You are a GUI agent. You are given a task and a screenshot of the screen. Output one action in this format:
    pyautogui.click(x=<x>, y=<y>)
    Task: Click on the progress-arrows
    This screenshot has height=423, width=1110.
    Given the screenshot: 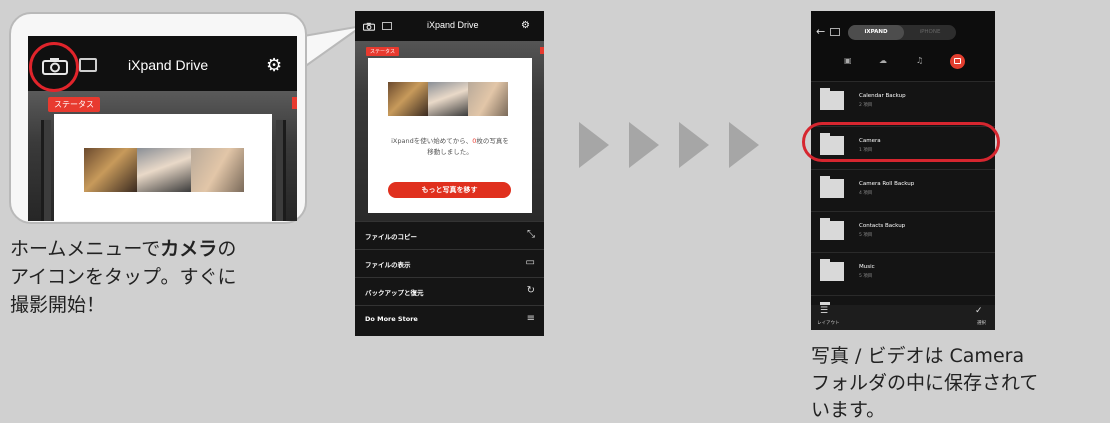 What is the action you would take?
    pyautogui.click(x=679, y=146)
    